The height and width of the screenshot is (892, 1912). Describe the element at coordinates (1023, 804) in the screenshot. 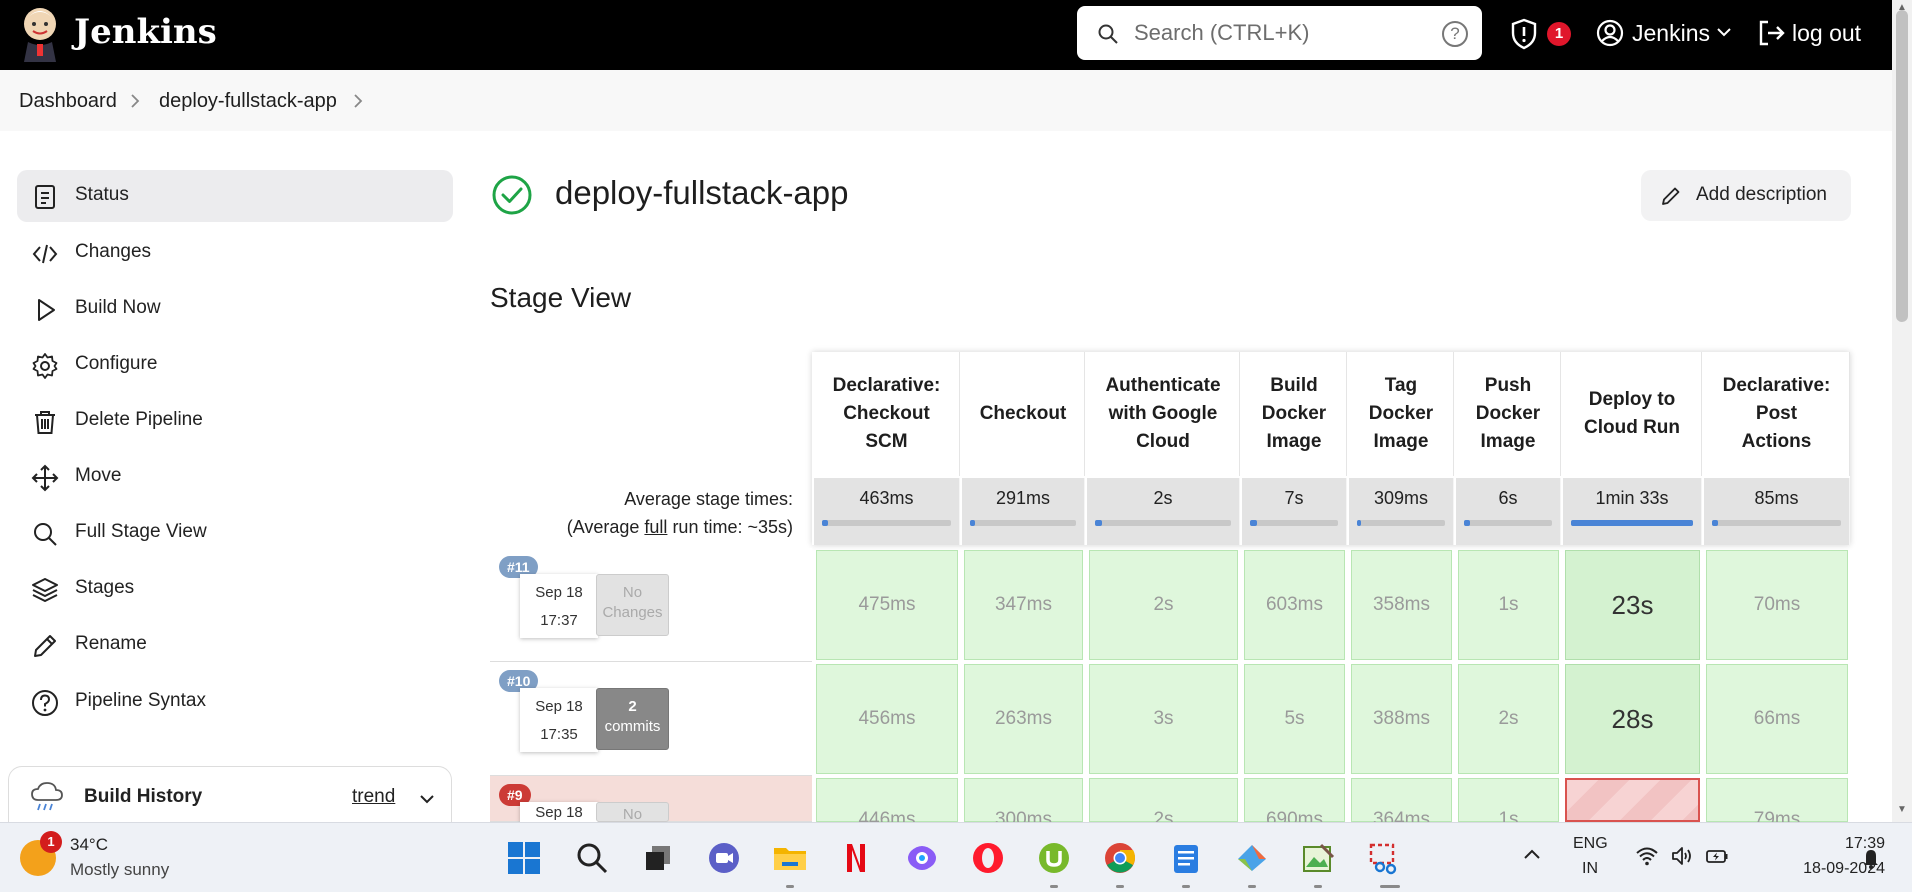

I see `stage-cell: 300ms` at that location.